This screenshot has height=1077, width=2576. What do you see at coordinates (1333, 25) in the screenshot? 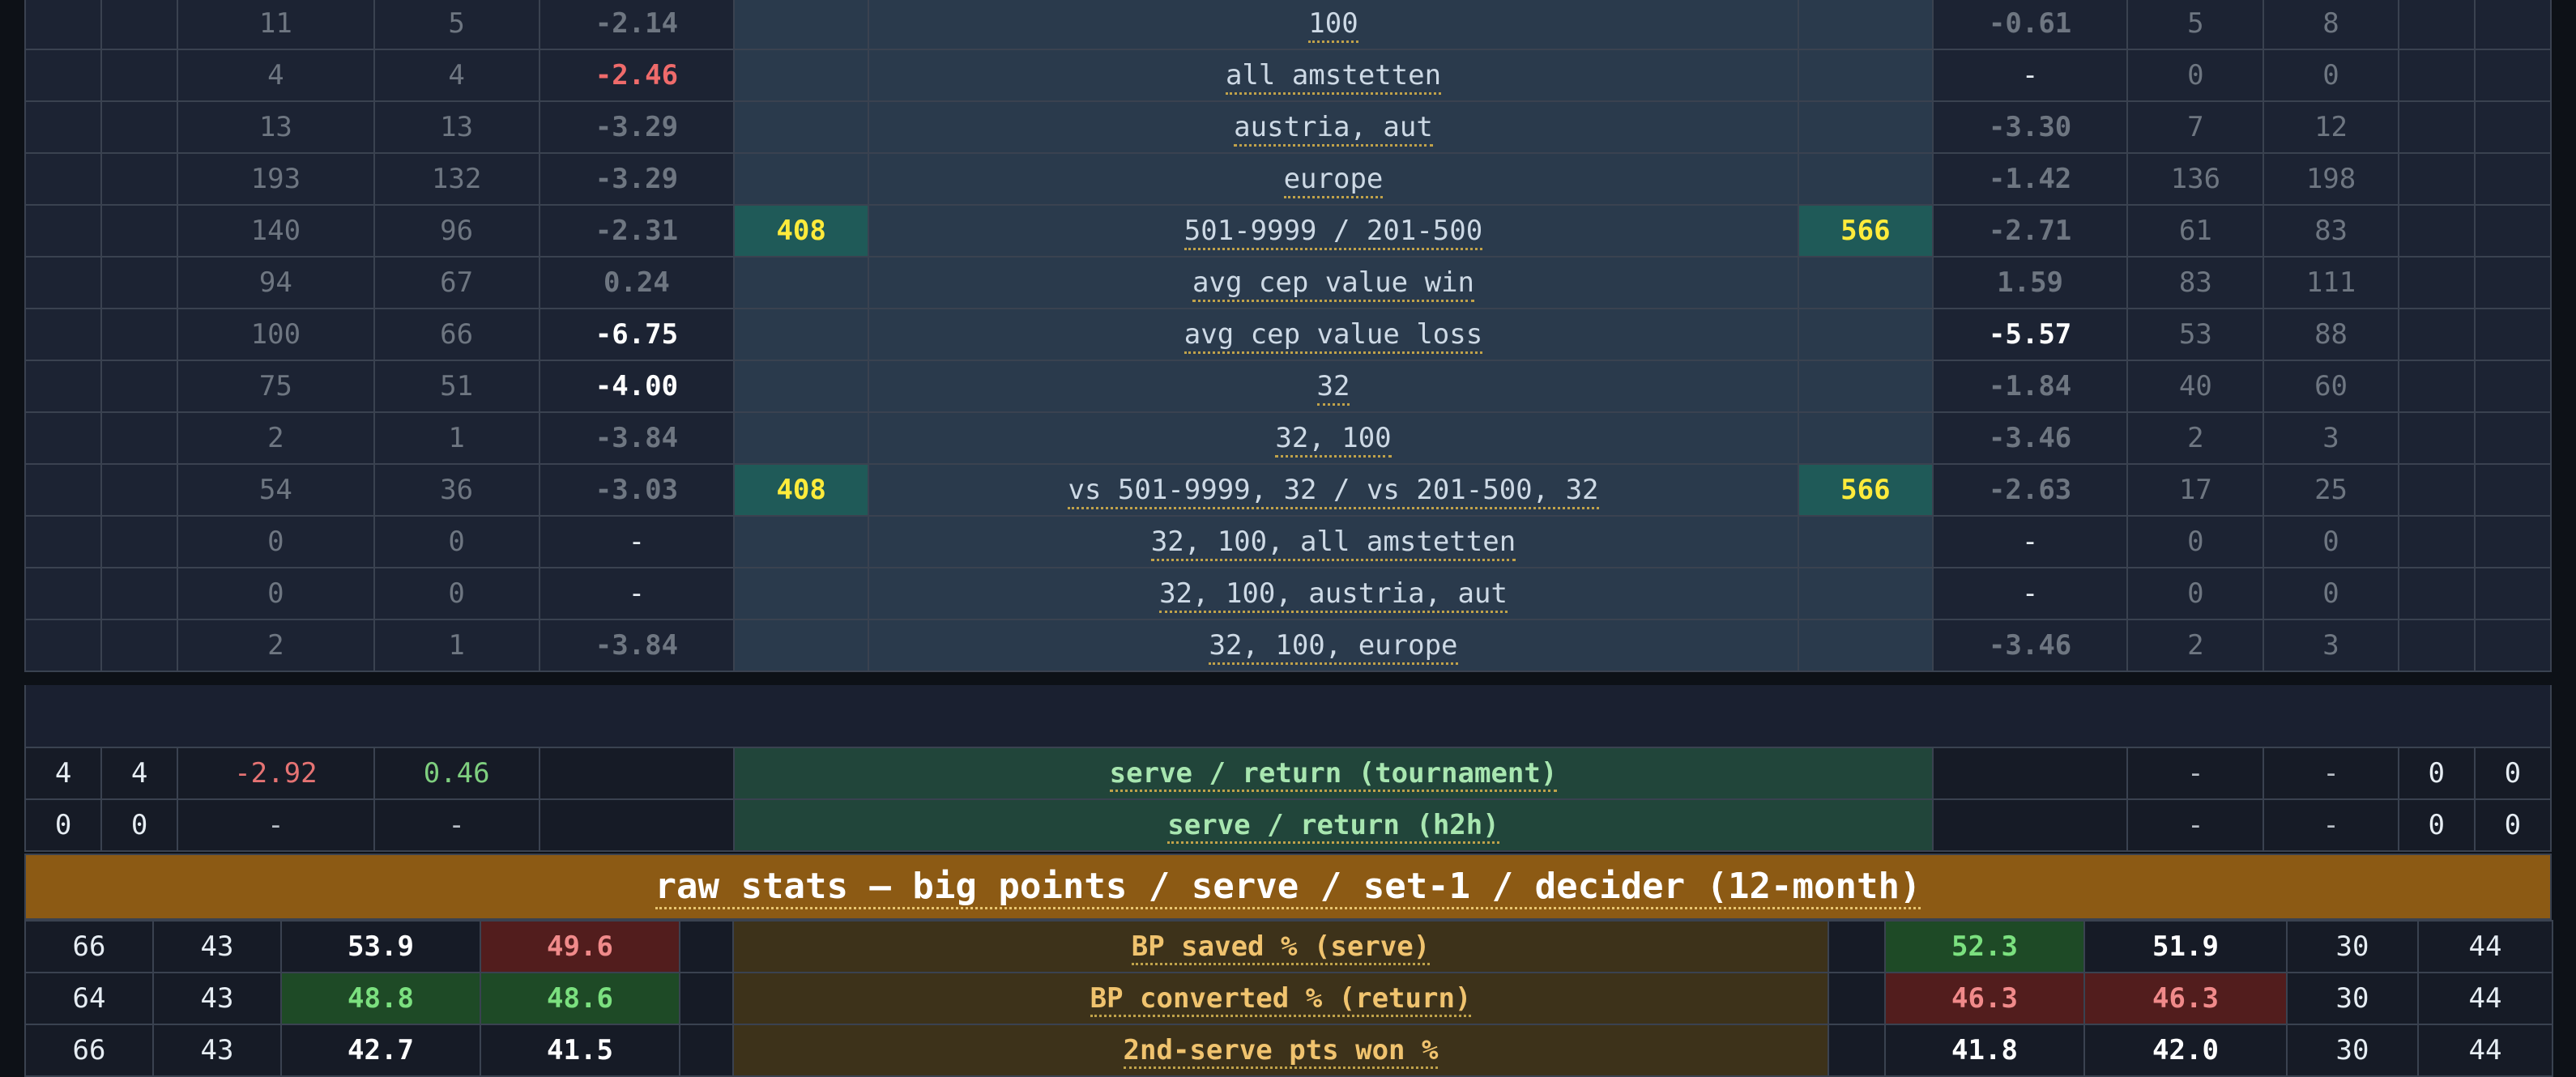
I see `context-label: 100` at bounding box center [1333, 25].